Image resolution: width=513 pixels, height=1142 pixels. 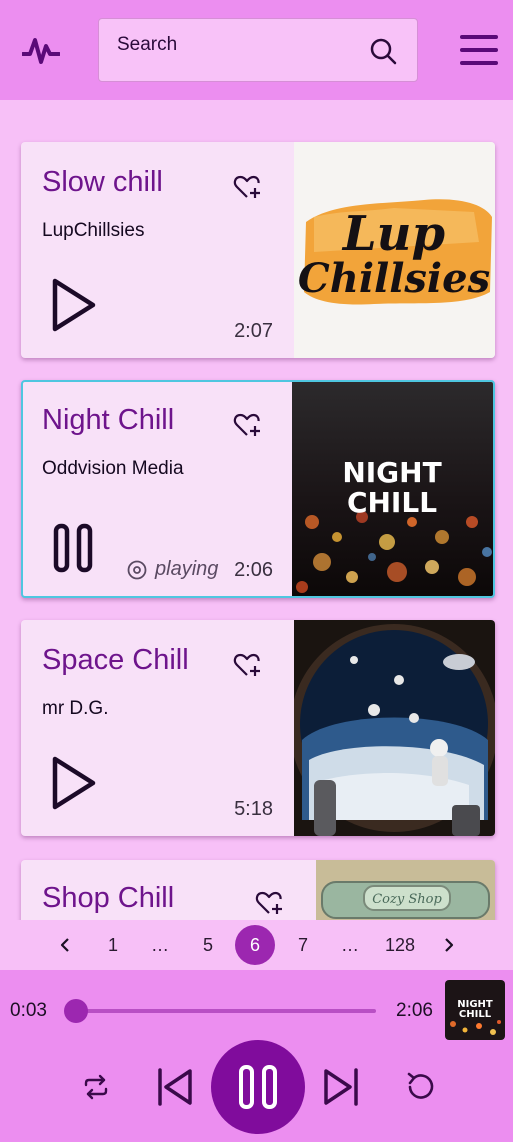 What do you see at coordinates (75, 708) in the screenshot?
I see `track-artist: mr D.G.` at bounding box center [75, 708].